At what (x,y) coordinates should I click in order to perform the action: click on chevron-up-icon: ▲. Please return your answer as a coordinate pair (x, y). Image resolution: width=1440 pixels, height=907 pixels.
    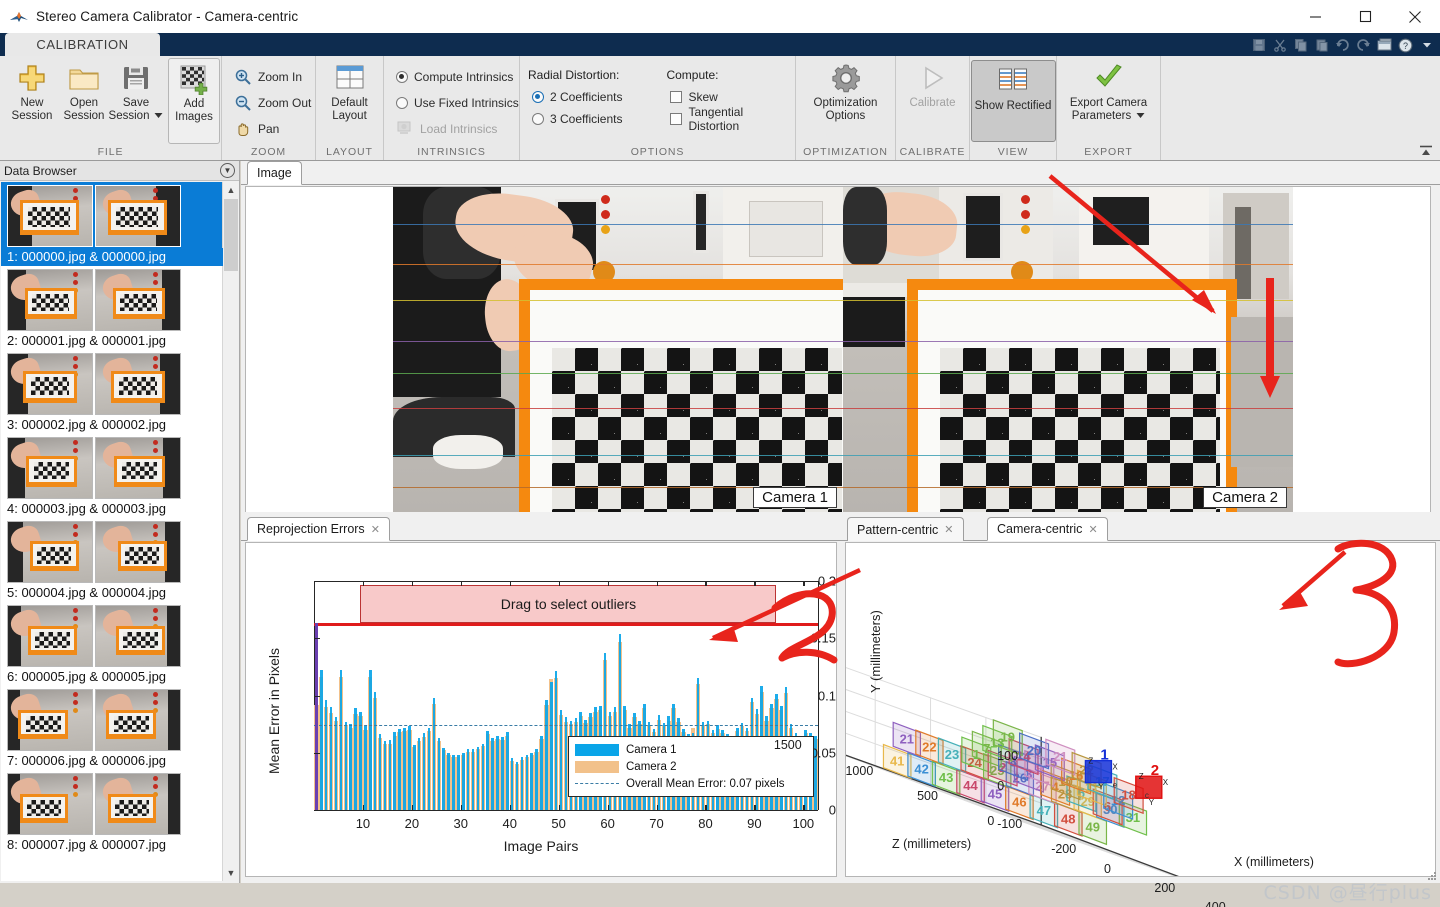
    Looking at the image, I should click on (231, 190).